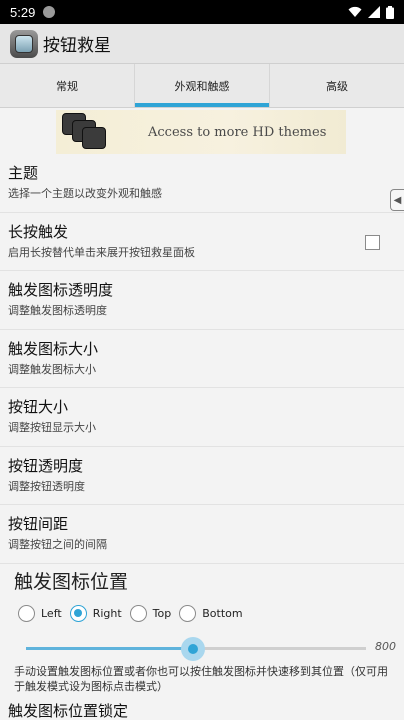  Describe the element at coordinates (23, 12) in the screenshot. I see `status-time: 5:29` at that location.